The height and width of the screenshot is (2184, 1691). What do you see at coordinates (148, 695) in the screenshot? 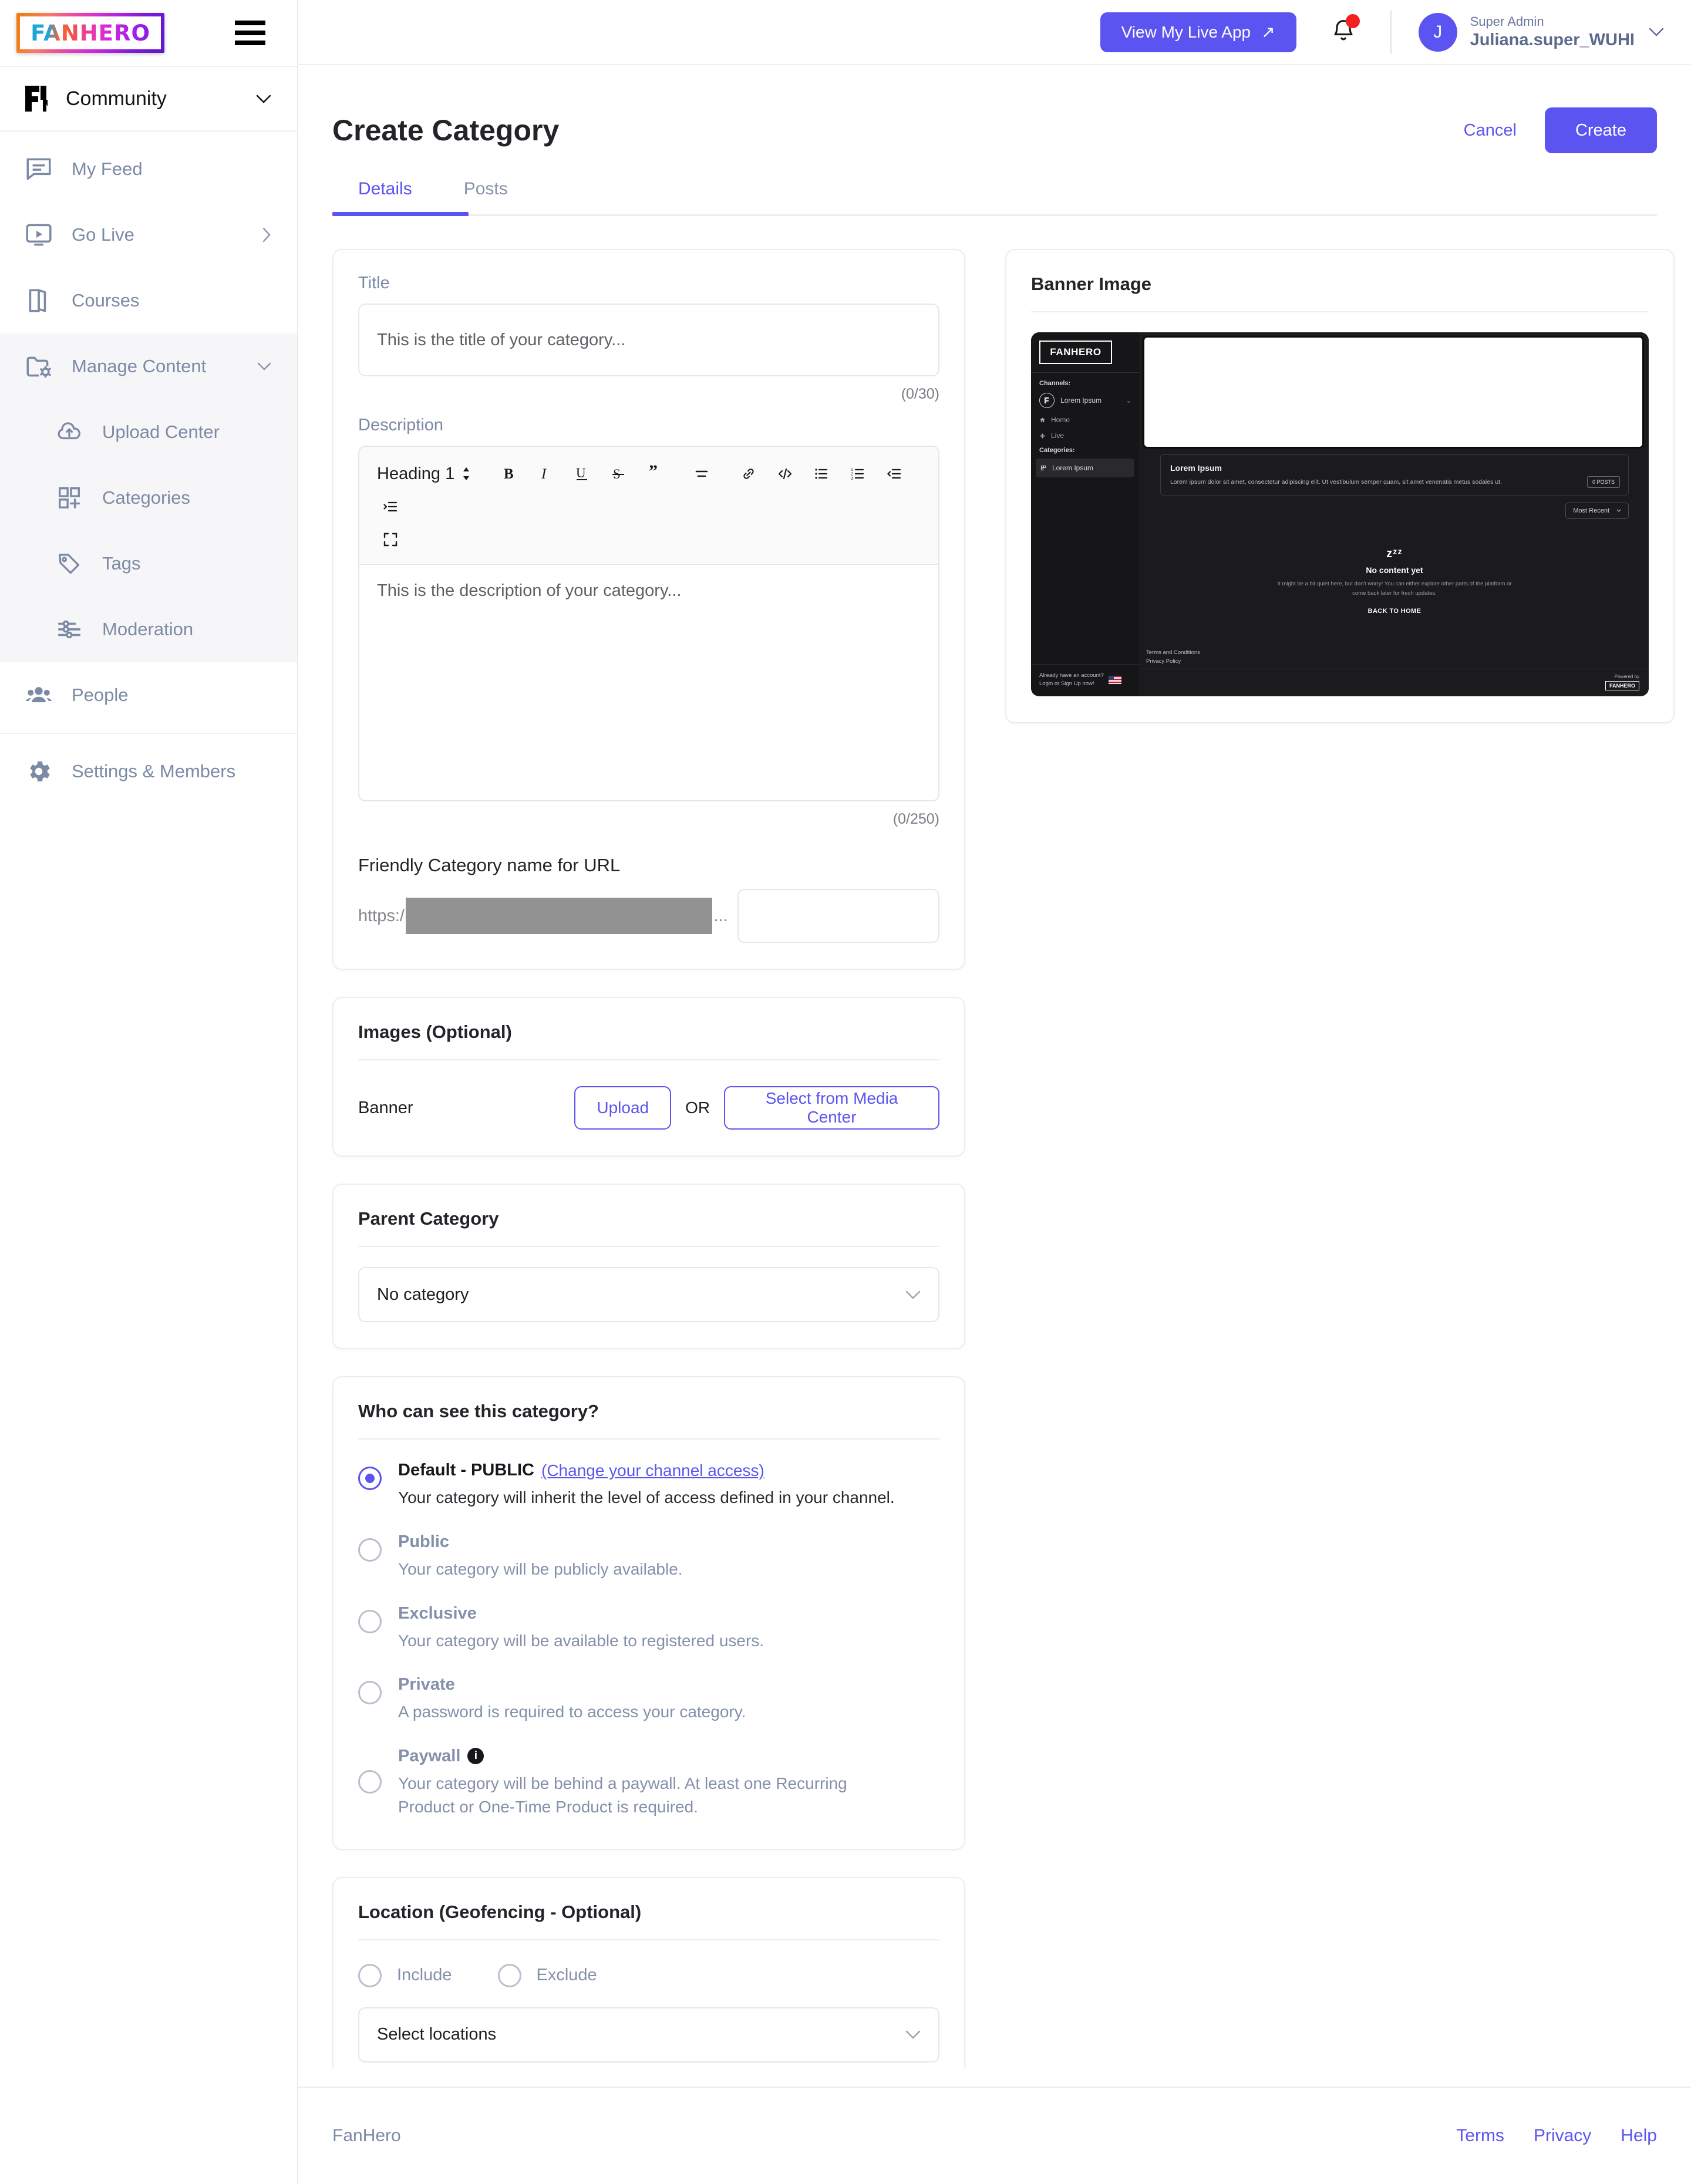
I see `sidebar-item-people: People` at bounding box center [148, 695].